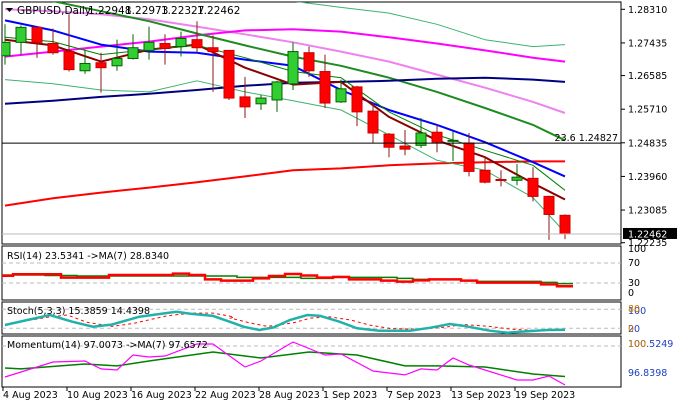  What do you see at coordinates (650, 359) in the screenshot?
I see `momentum-axis: 100.524910096.8398` at bounding box center [650, 359].